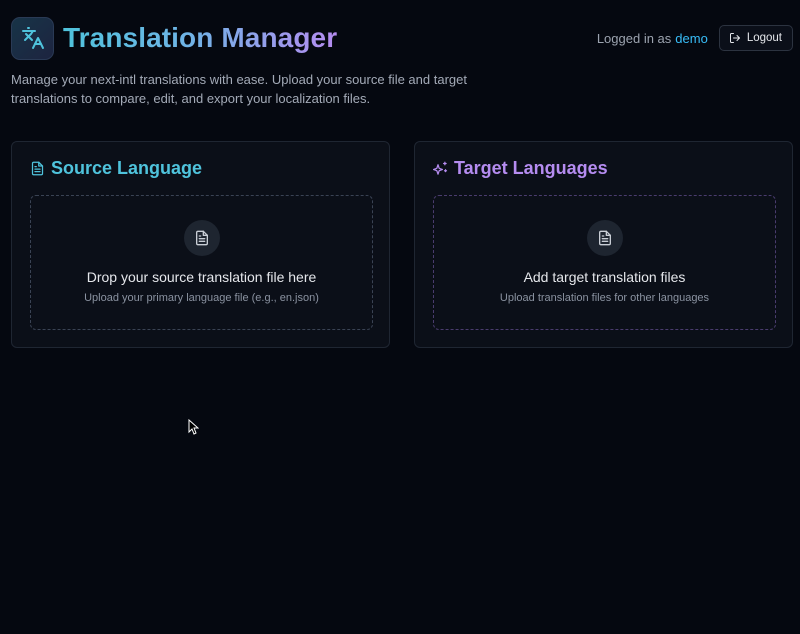  I want to click on source-card-title: Source Language, so click(127, 168).